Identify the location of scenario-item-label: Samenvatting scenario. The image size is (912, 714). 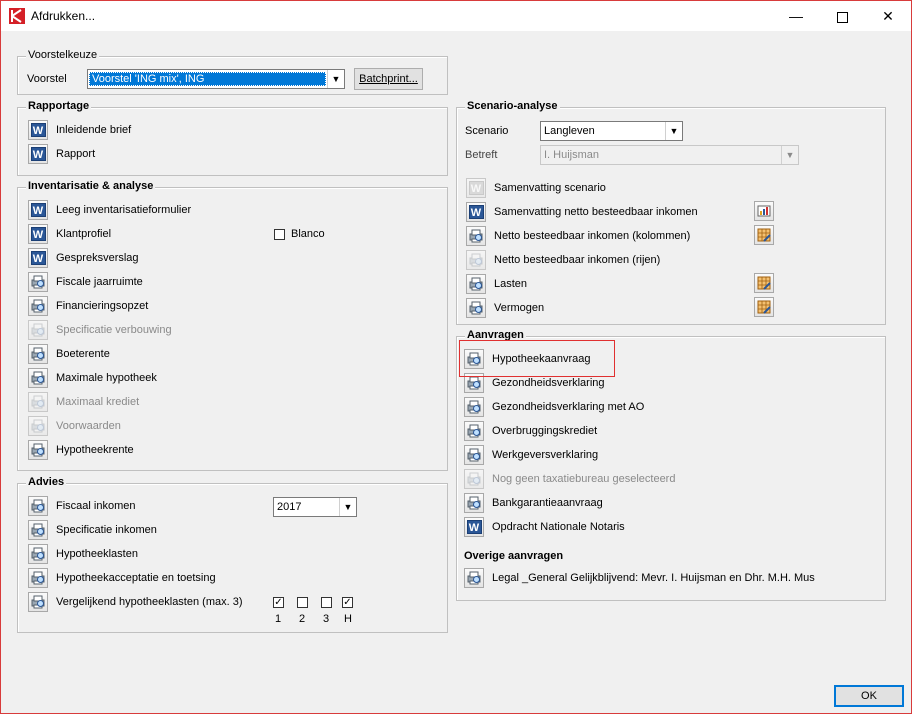
(550, 188).